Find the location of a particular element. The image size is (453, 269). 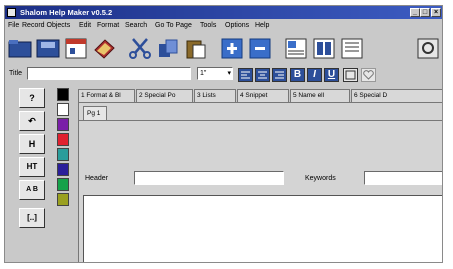

settings-icon is located at coordinates (428, 48).